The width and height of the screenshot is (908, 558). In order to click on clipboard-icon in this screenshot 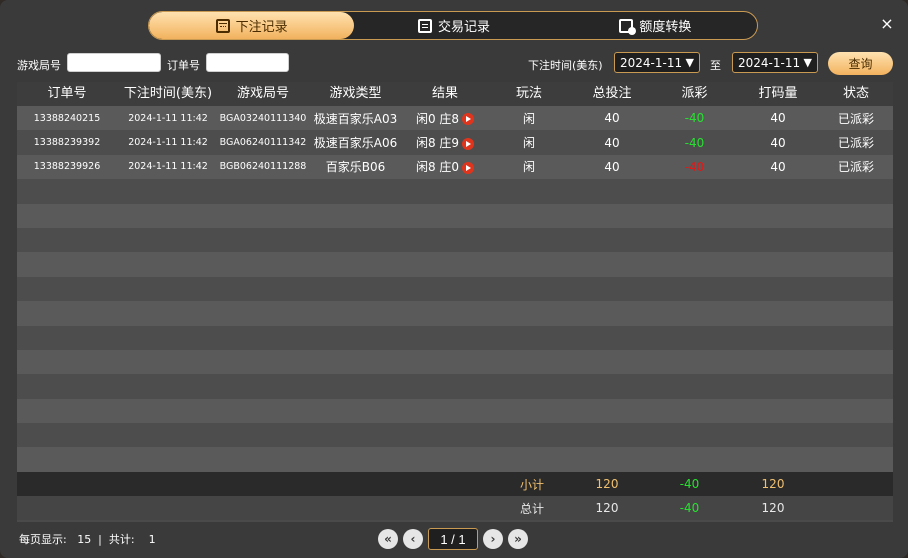, I will do `click(424, 25)`.